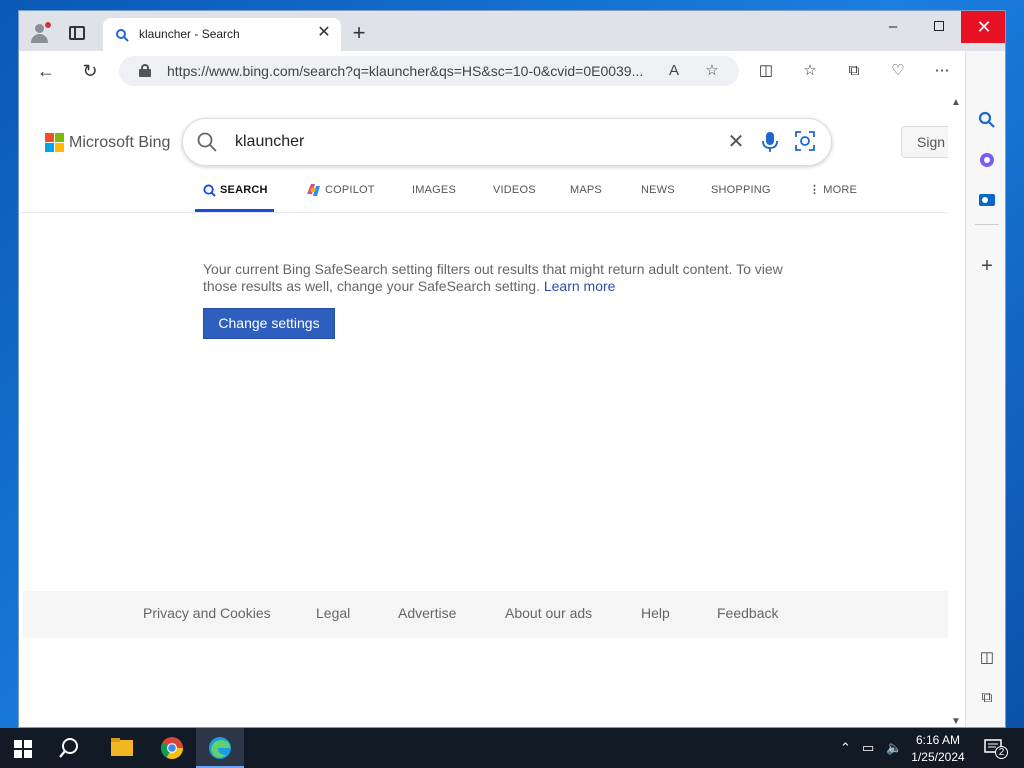  What do you see at coordinates (120, 142) in the screenshot?
I see `brand-name: Microsoft Bing` at bounding box center [120, 142].